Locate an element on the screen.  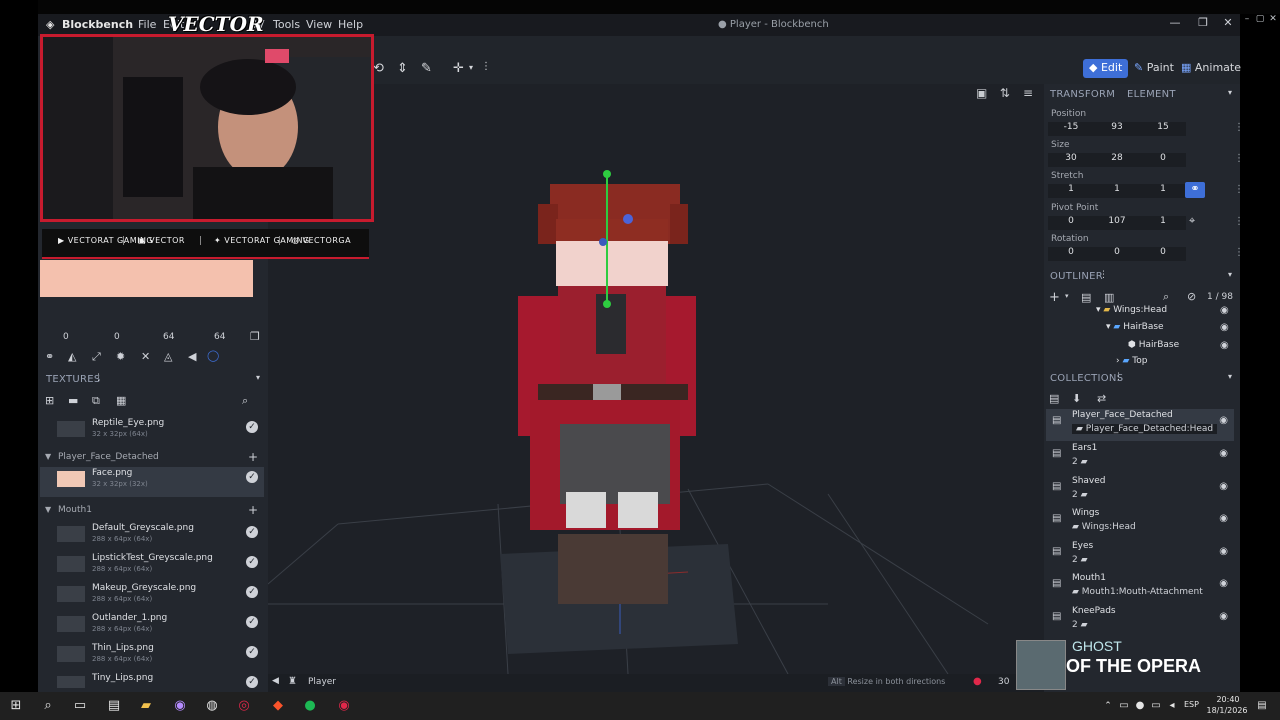
collections-collapse-icon: ▾ is located at coordinates (1230, 376).